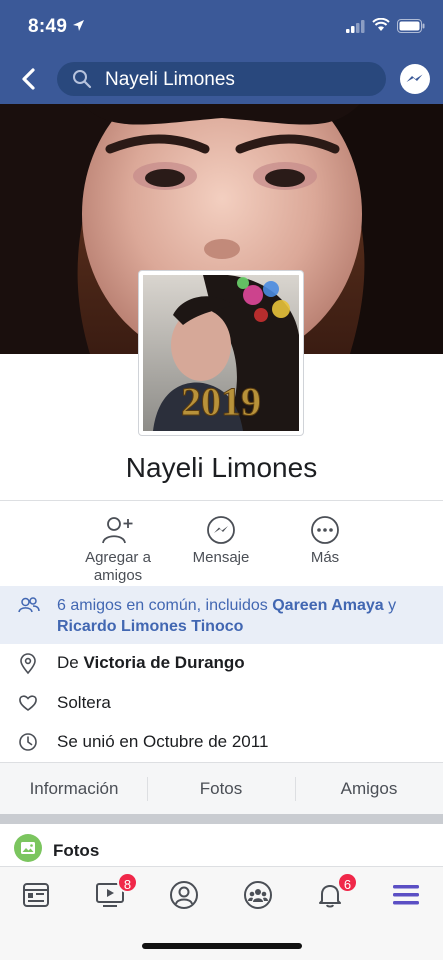  I want to click on groups-tab, so click(258, 895).